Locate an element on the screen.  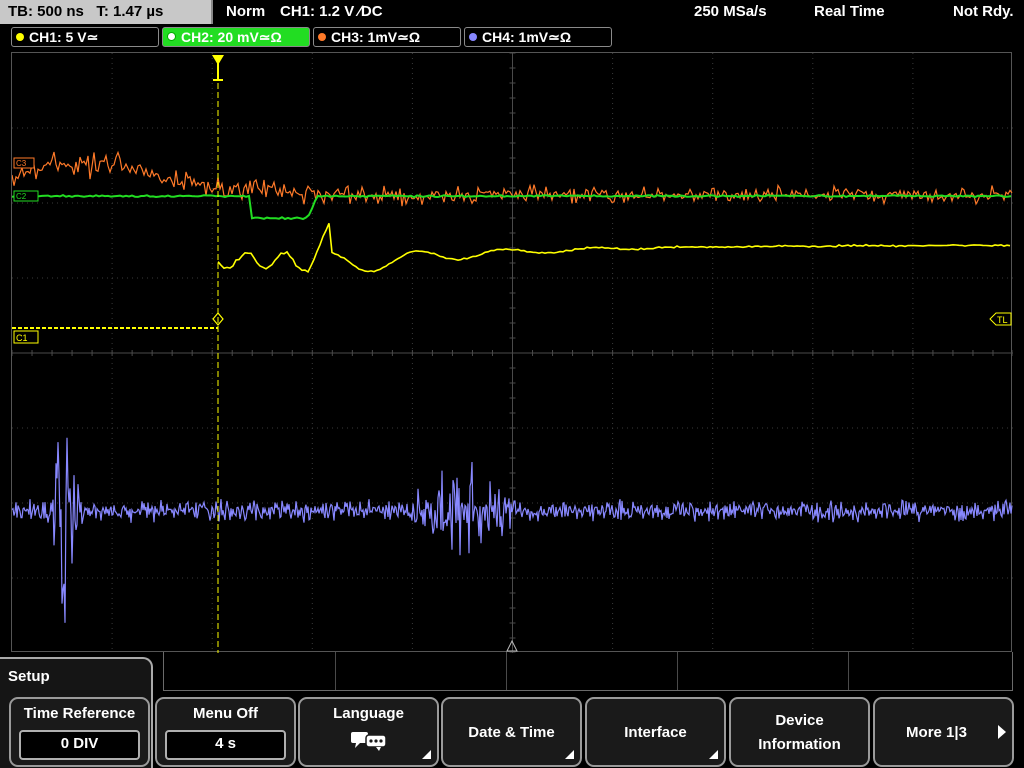
device-information-button: Device Information is located at coordinates (799, 732).